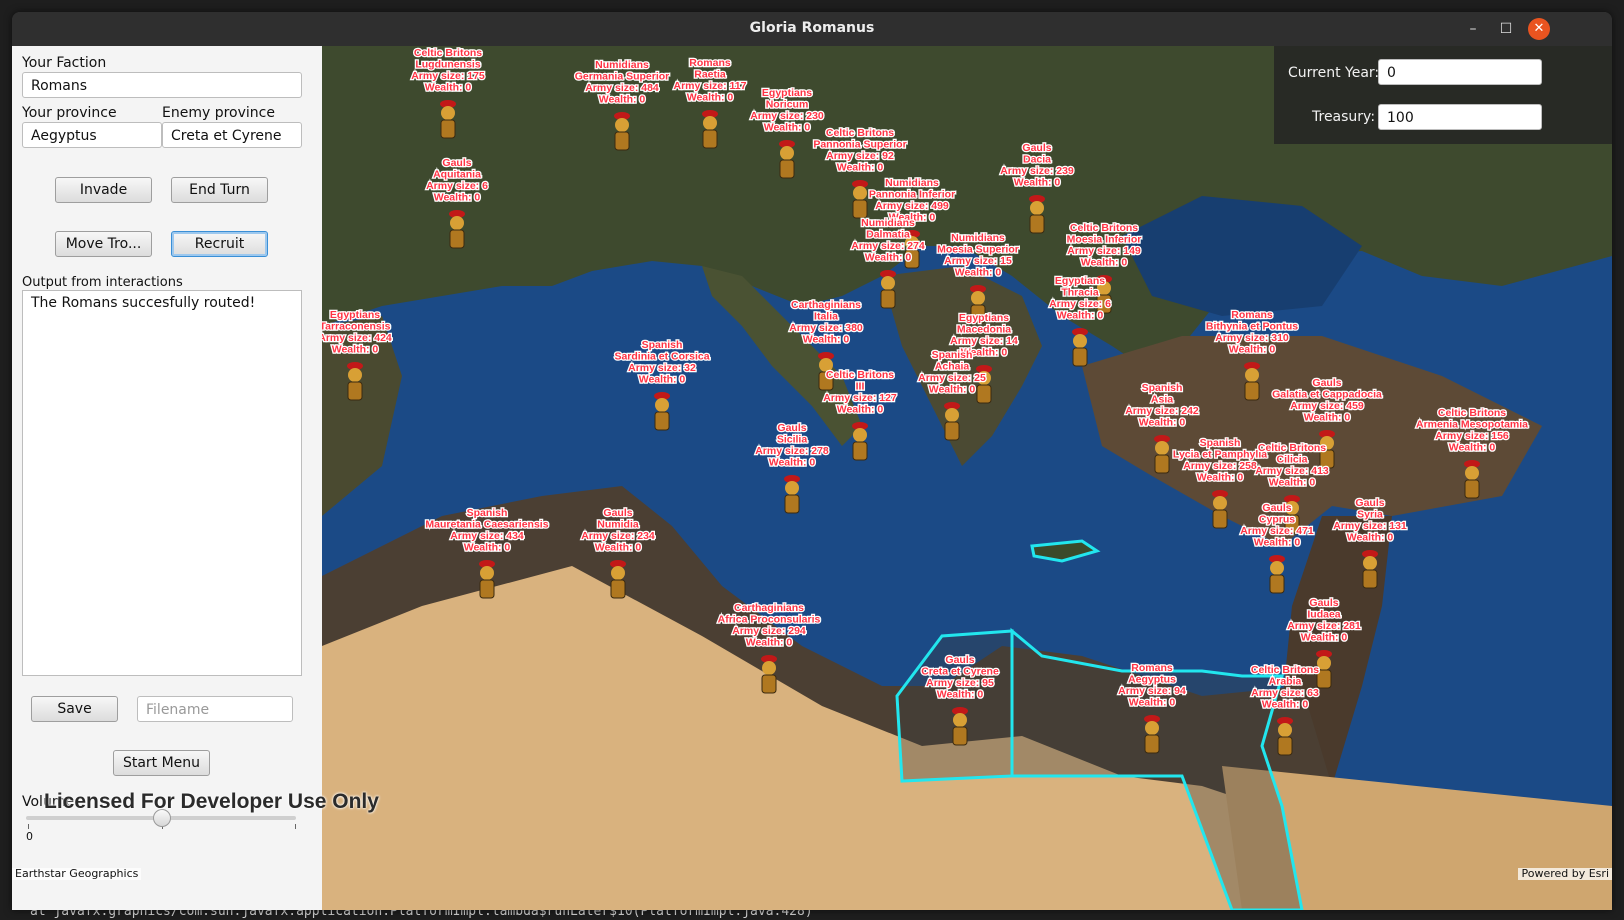 This screenshot has width=1624, height=920. What do you see at coordinates (1292, 460) in the screenshot?
I see `province-label-line: Cilicia` at bounding box center [1292, 460].